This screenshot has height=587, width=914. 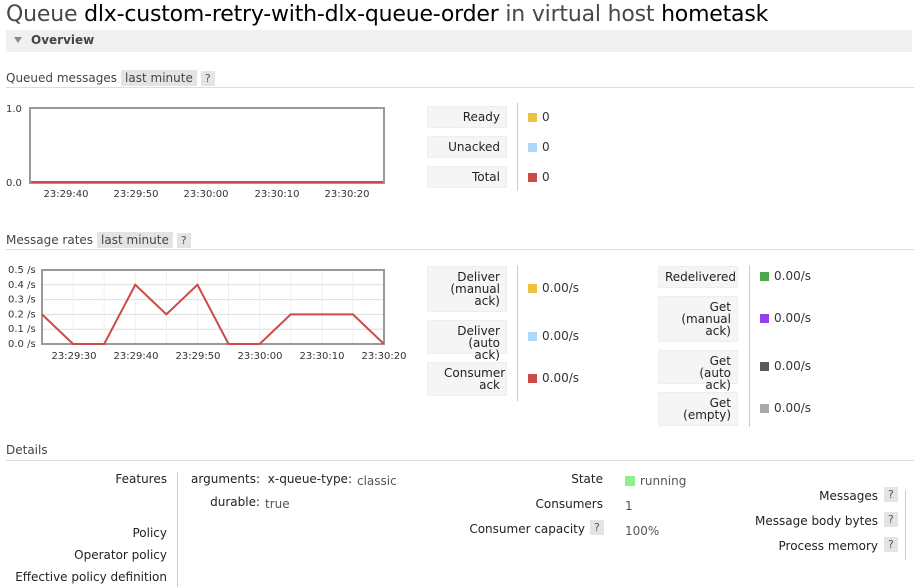 I want to click on effective-policy-label: Effective policy definition, so click(x=91, y=577).